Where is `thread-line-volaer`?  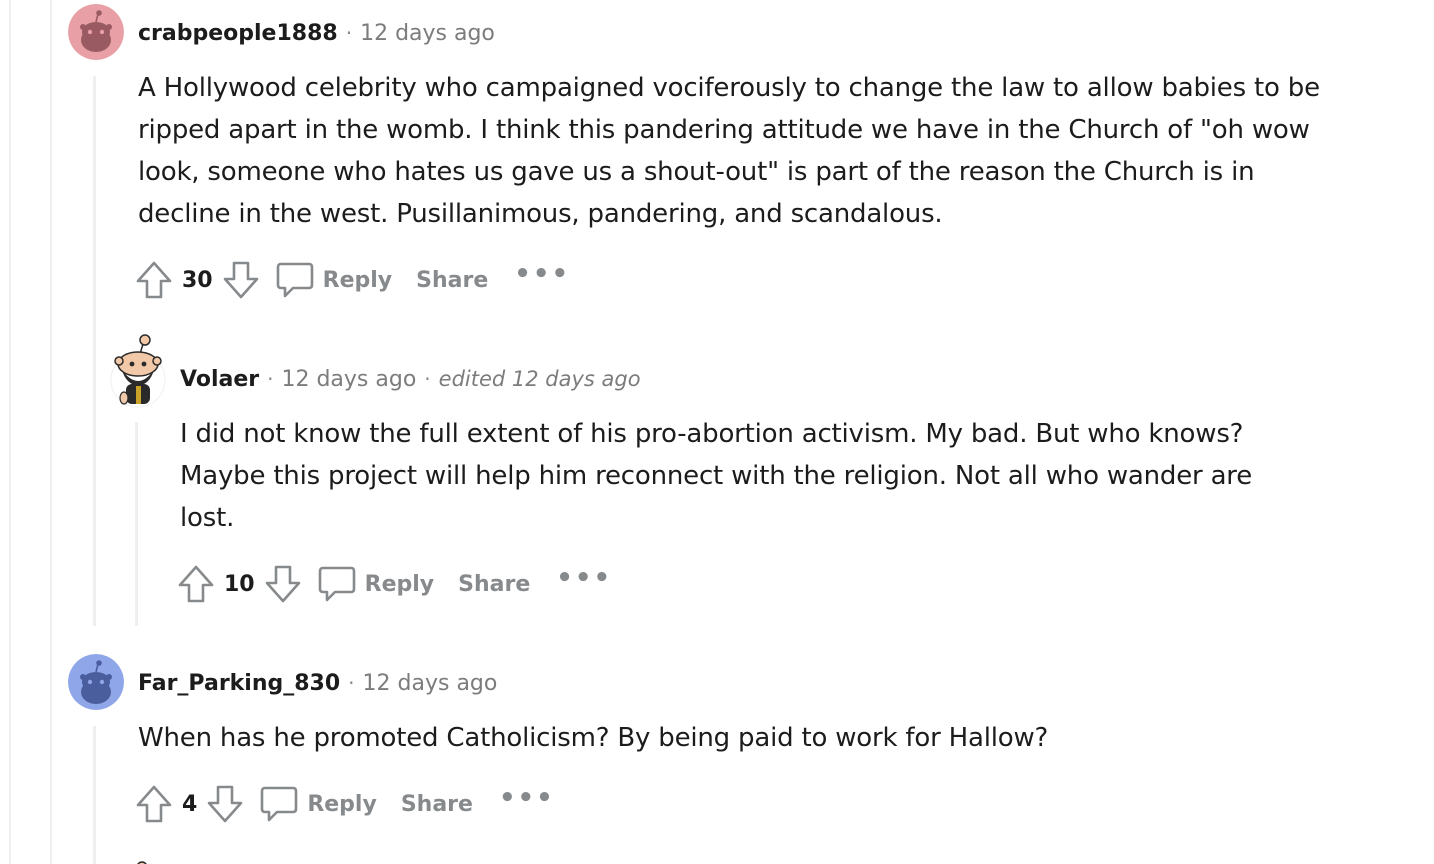 thread-line-volaer is located at coordinates (136, 524).